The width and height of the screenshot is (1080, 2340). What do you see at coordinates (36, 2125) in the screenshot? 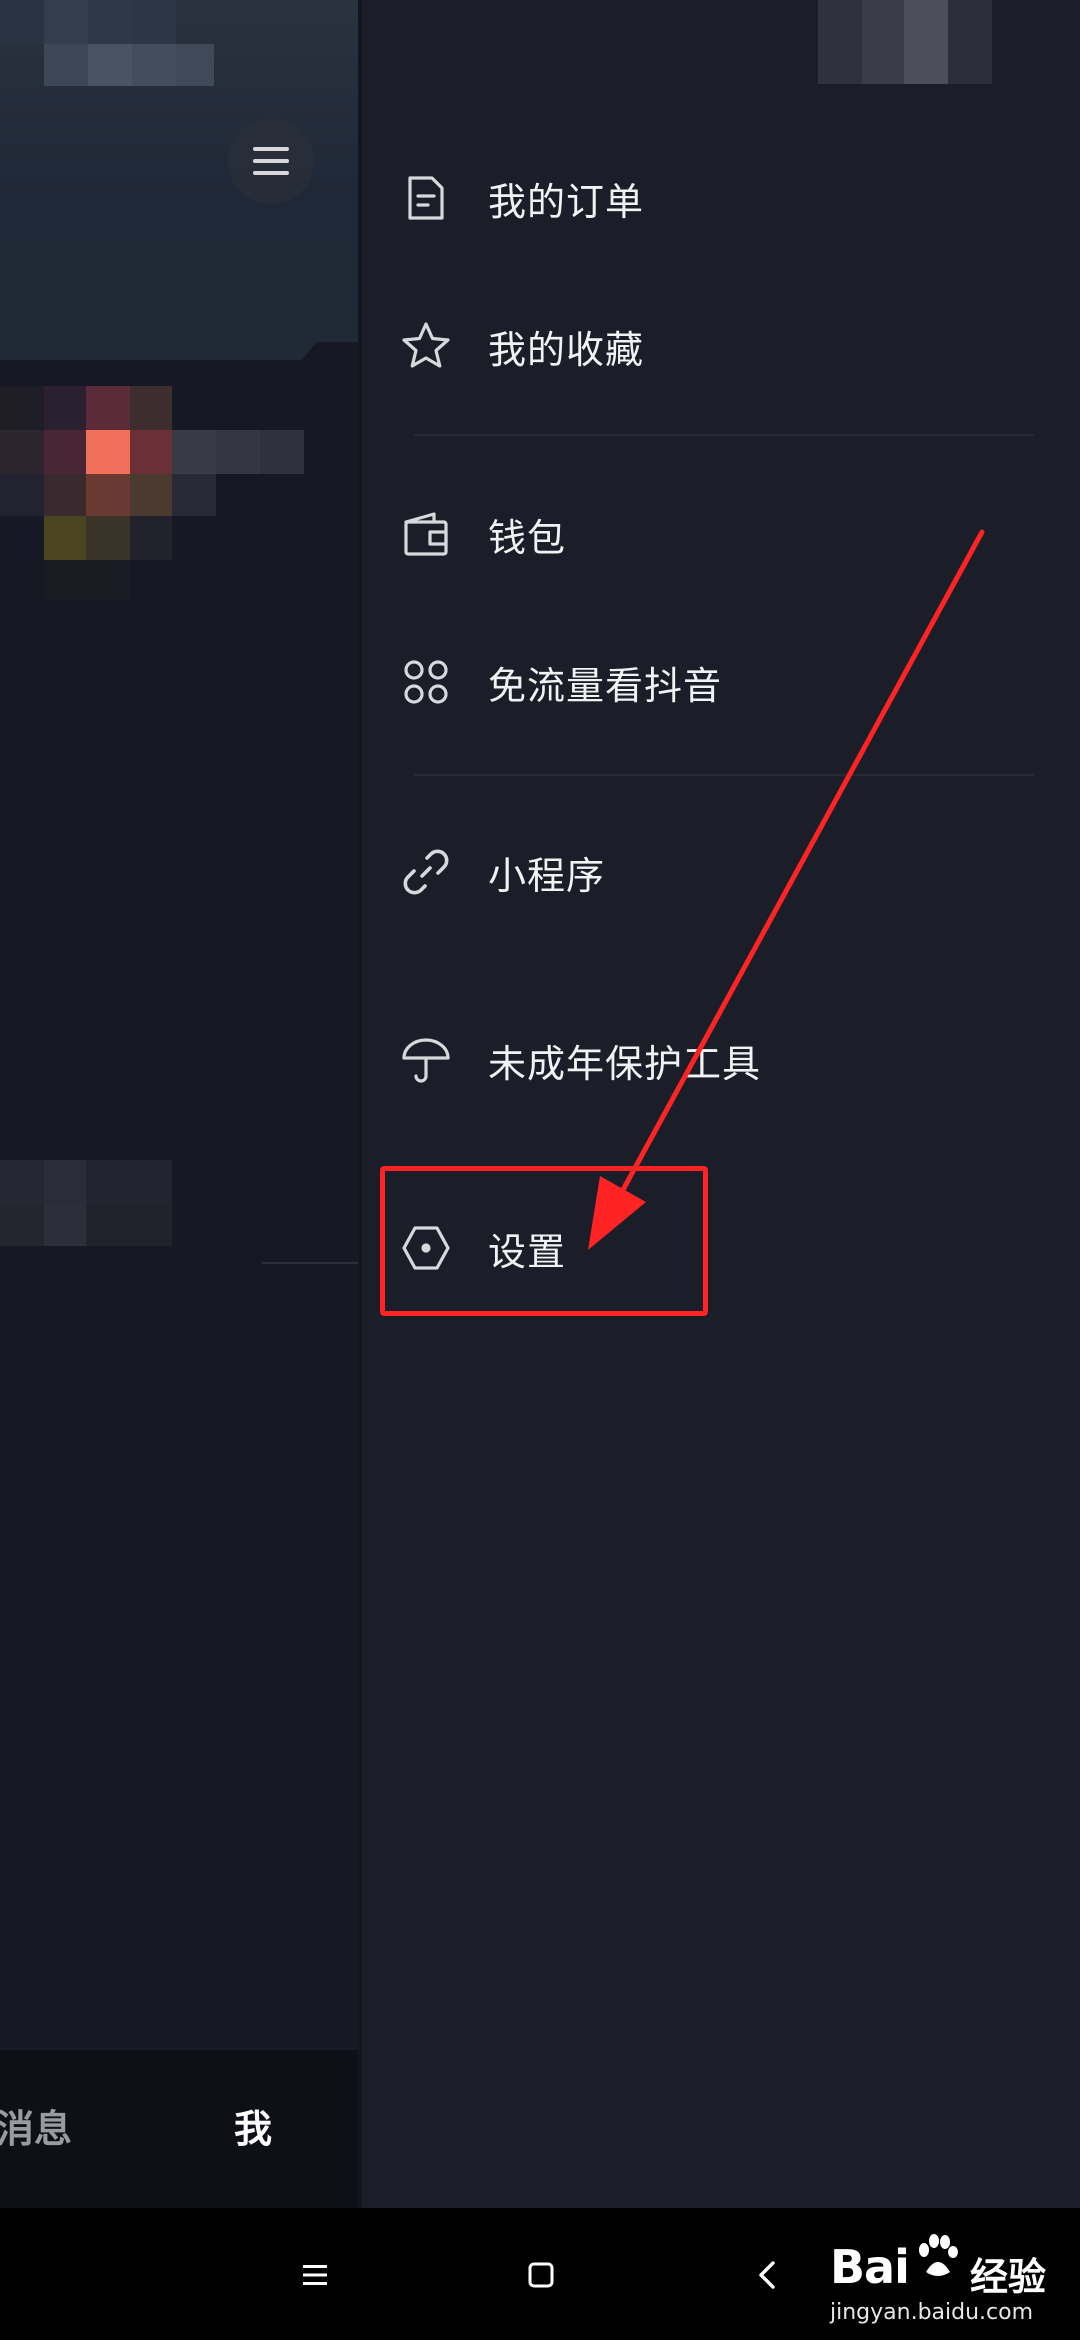
I see `tab-messages: 消息` at bounding box center [36, 2125].